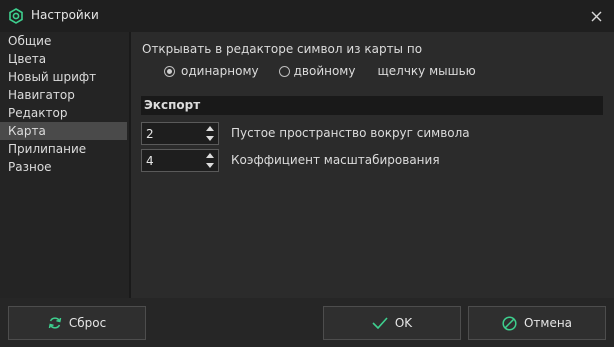 Image resolution: width=614 pixels, height=347 pixels. Describe the element at coordinates (63, 41) in the screenshot. I see `sidebar-item-general: Общие` at that location.